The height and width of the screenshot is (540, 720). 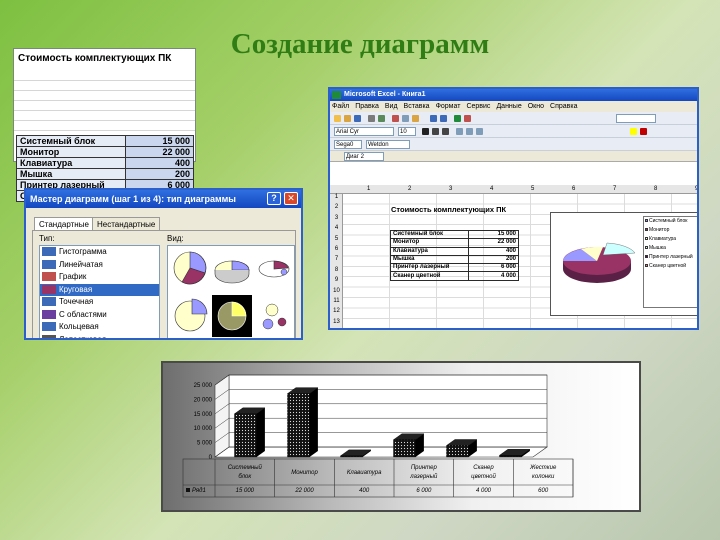 What do you see at coordinates (395, 118) in the screenshot?
I see `cut-icon` at bounding box center [395, 118].